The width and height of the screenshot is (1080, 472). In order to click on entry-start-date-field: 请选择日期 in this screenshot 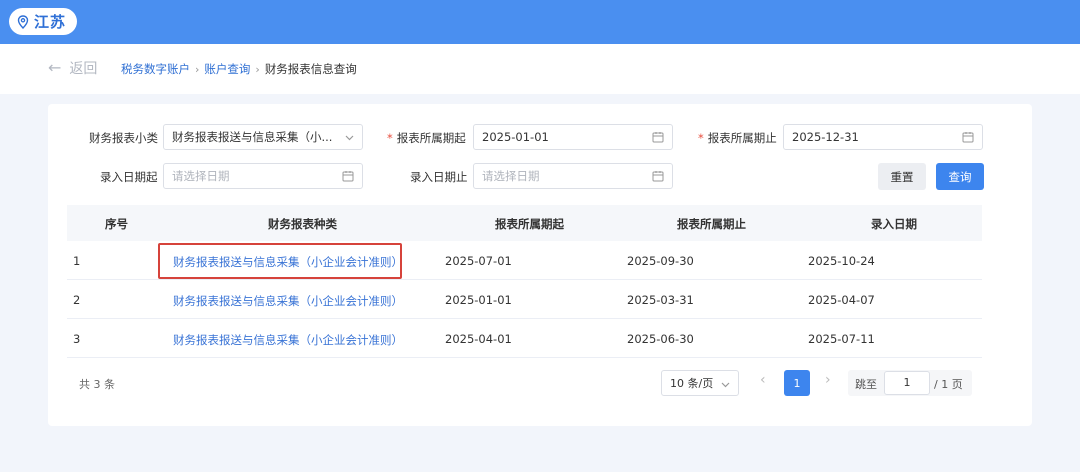, I will do `click(263, 176)`.